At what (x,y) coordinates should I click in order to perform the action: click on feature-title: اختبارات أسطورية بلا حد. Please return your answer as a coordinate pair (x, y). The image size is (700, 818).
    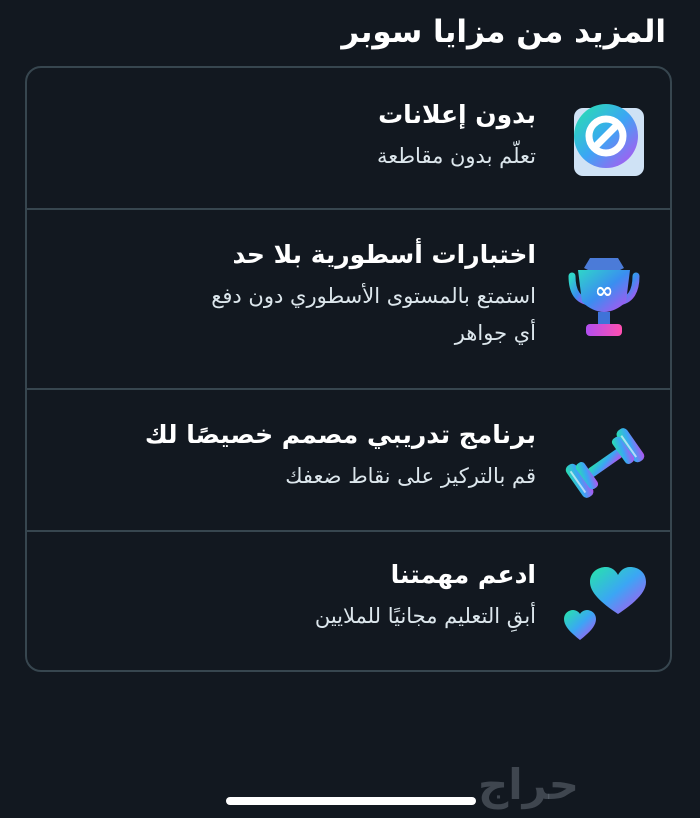
    Looking at the image, I should click on (384, 254).